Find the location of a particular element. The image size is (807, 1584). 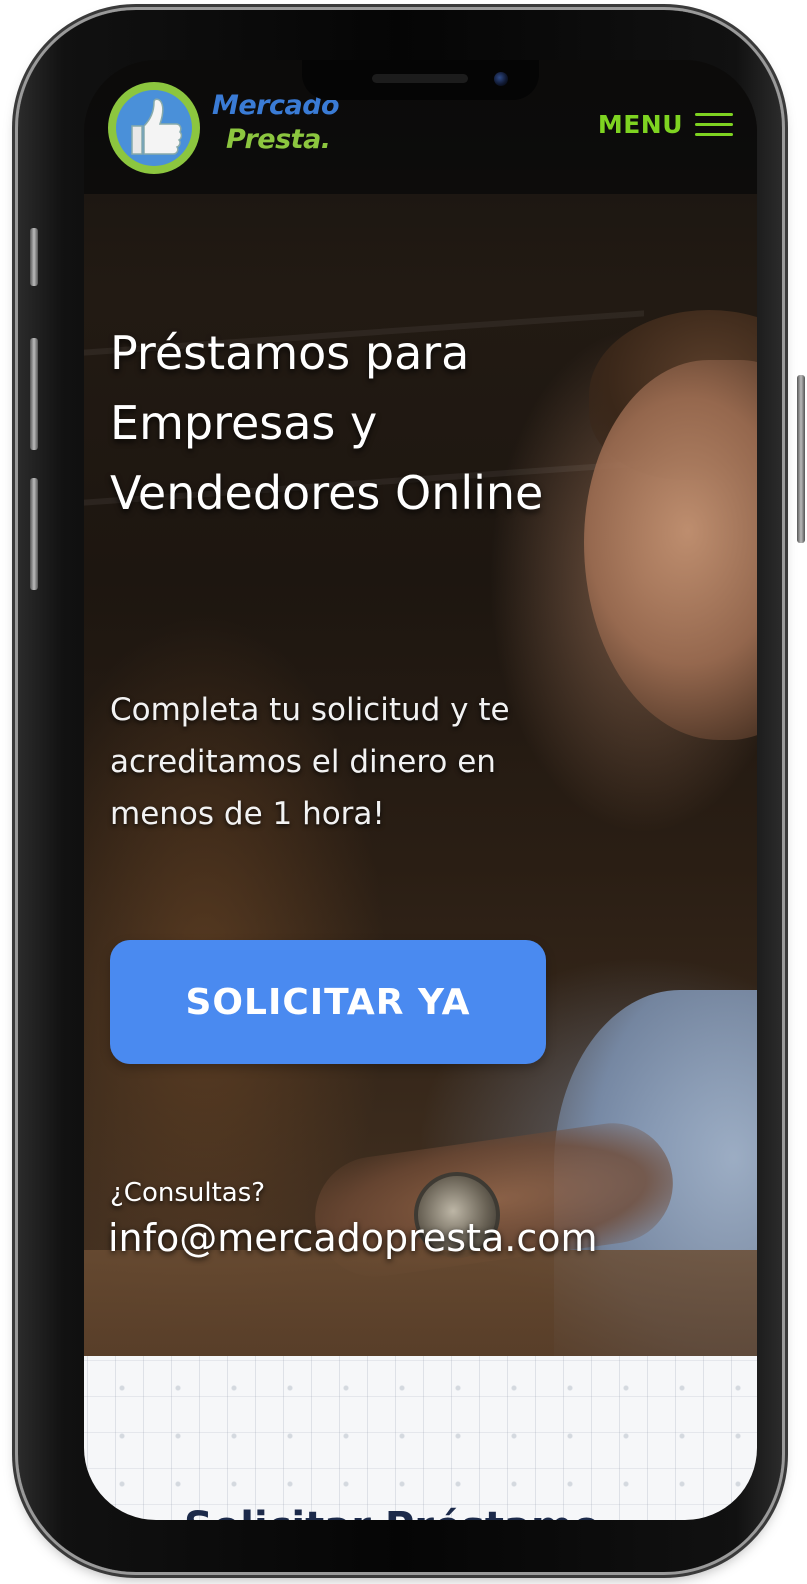

menu-button: MENU is located at coordinates (665, 124).